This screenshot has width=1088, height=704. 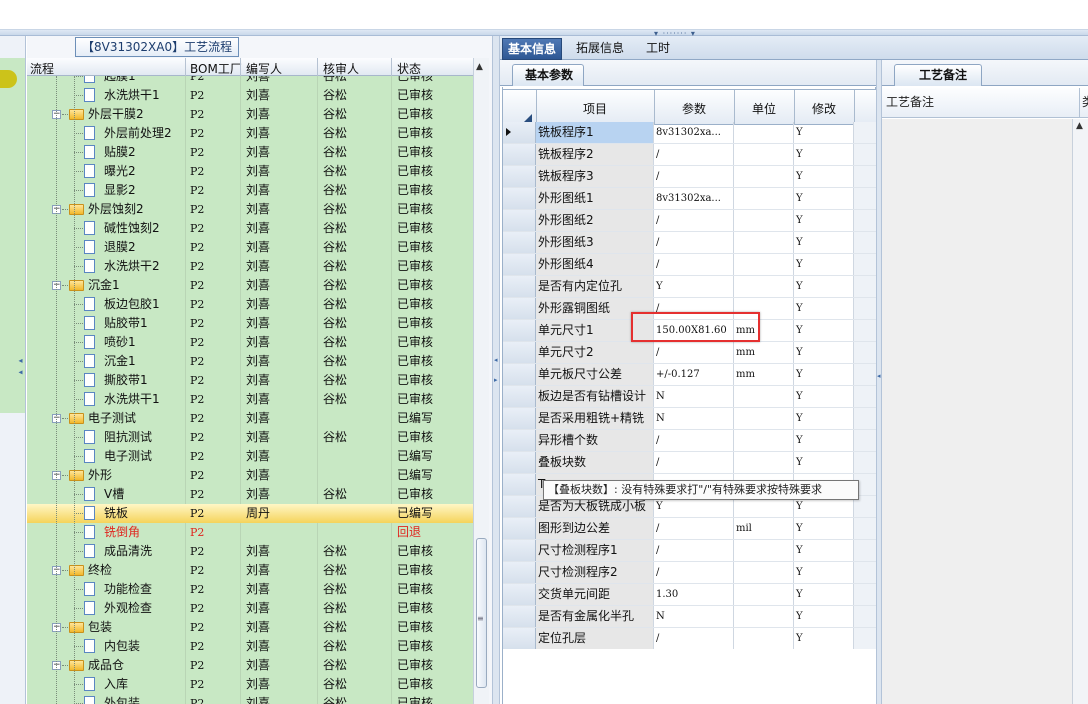 I want to click on param-row: 叠板块数 / Y, so click(x=689, y=463).